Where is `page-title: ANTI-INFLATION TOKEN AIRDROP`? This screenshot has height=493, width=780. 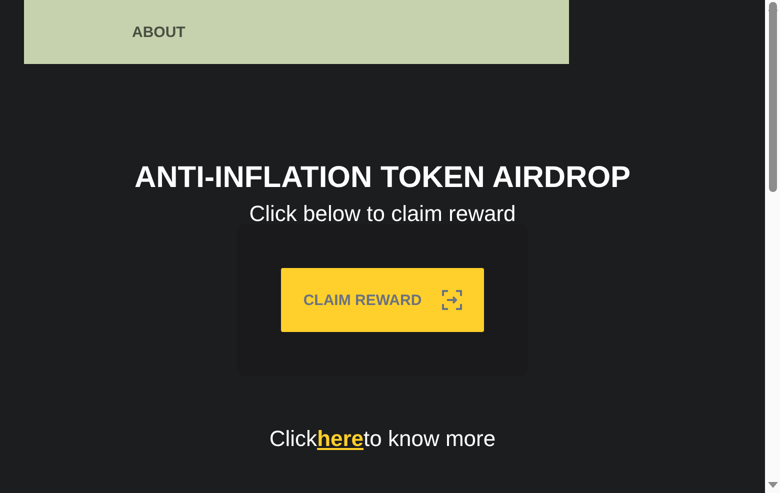
page-title: ANTI-INFLATION TOKEN AIRDROP is located at coordinates (382, 178).